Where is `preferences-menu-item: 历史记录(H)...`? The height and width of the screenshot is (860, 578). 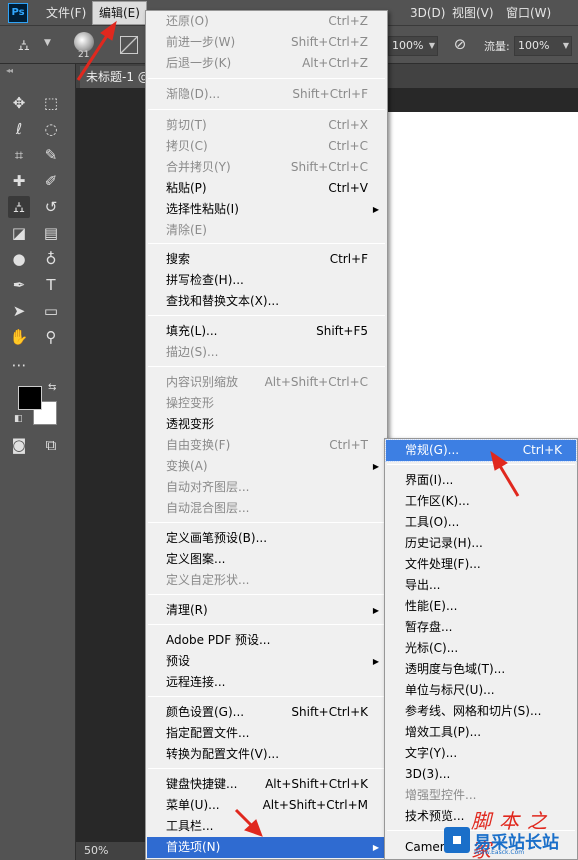
preferences-menu-item: 历史记录(H)... is located at coordinates (481, 543).